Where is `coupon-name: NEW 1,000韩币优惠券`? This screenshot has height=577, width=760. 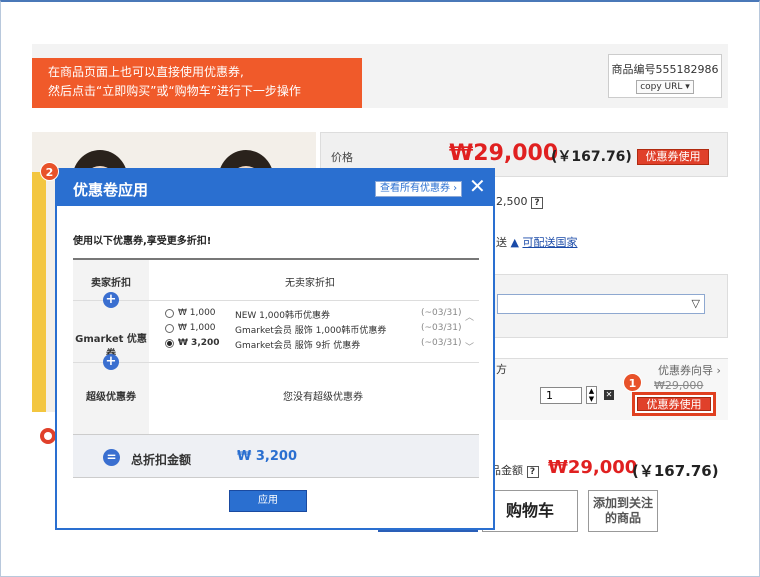
coupon-name: NEW 1,000韩币优惠券 is located at coordinates (282, 316).